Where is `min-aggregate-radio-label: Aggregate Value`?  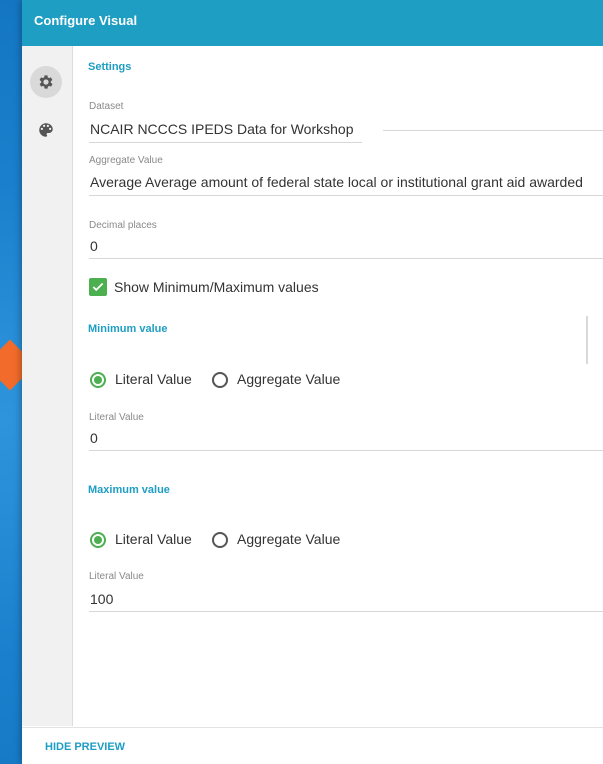 min-aggregate-radio-label: Aggregate Value is located at coordinates (288, 379).